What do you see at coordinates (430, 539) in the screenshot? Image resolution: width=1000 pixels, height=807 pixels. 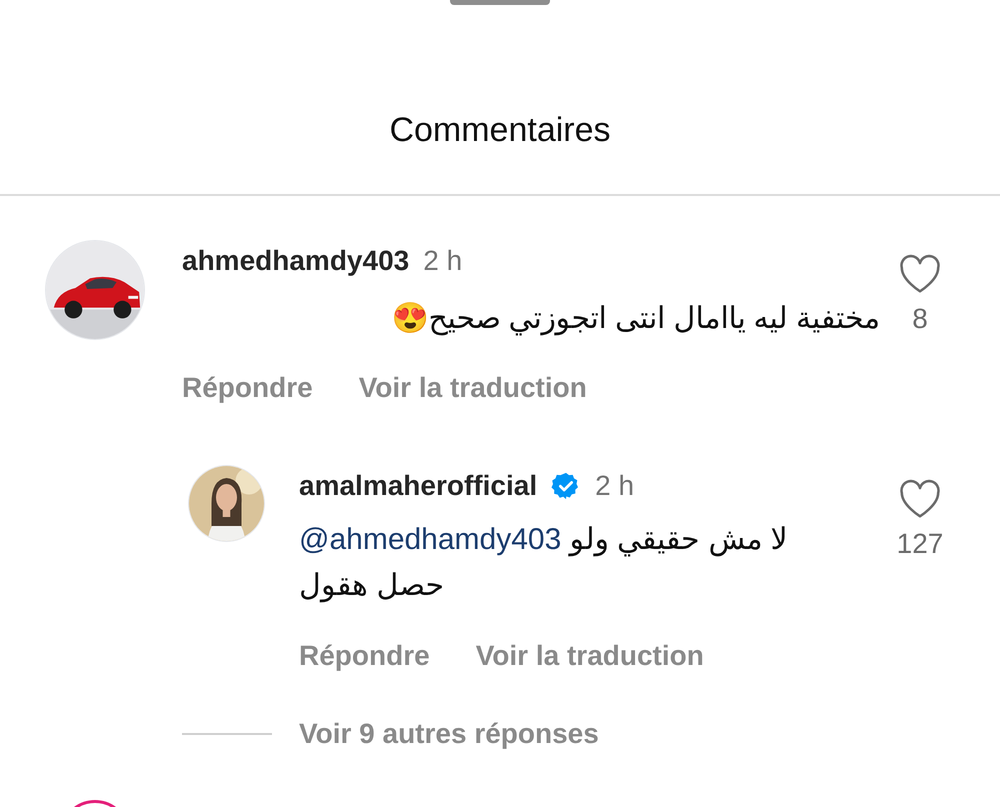 I see `mention-link: @ahmedhamdy403` at bounding box center [430, 539].